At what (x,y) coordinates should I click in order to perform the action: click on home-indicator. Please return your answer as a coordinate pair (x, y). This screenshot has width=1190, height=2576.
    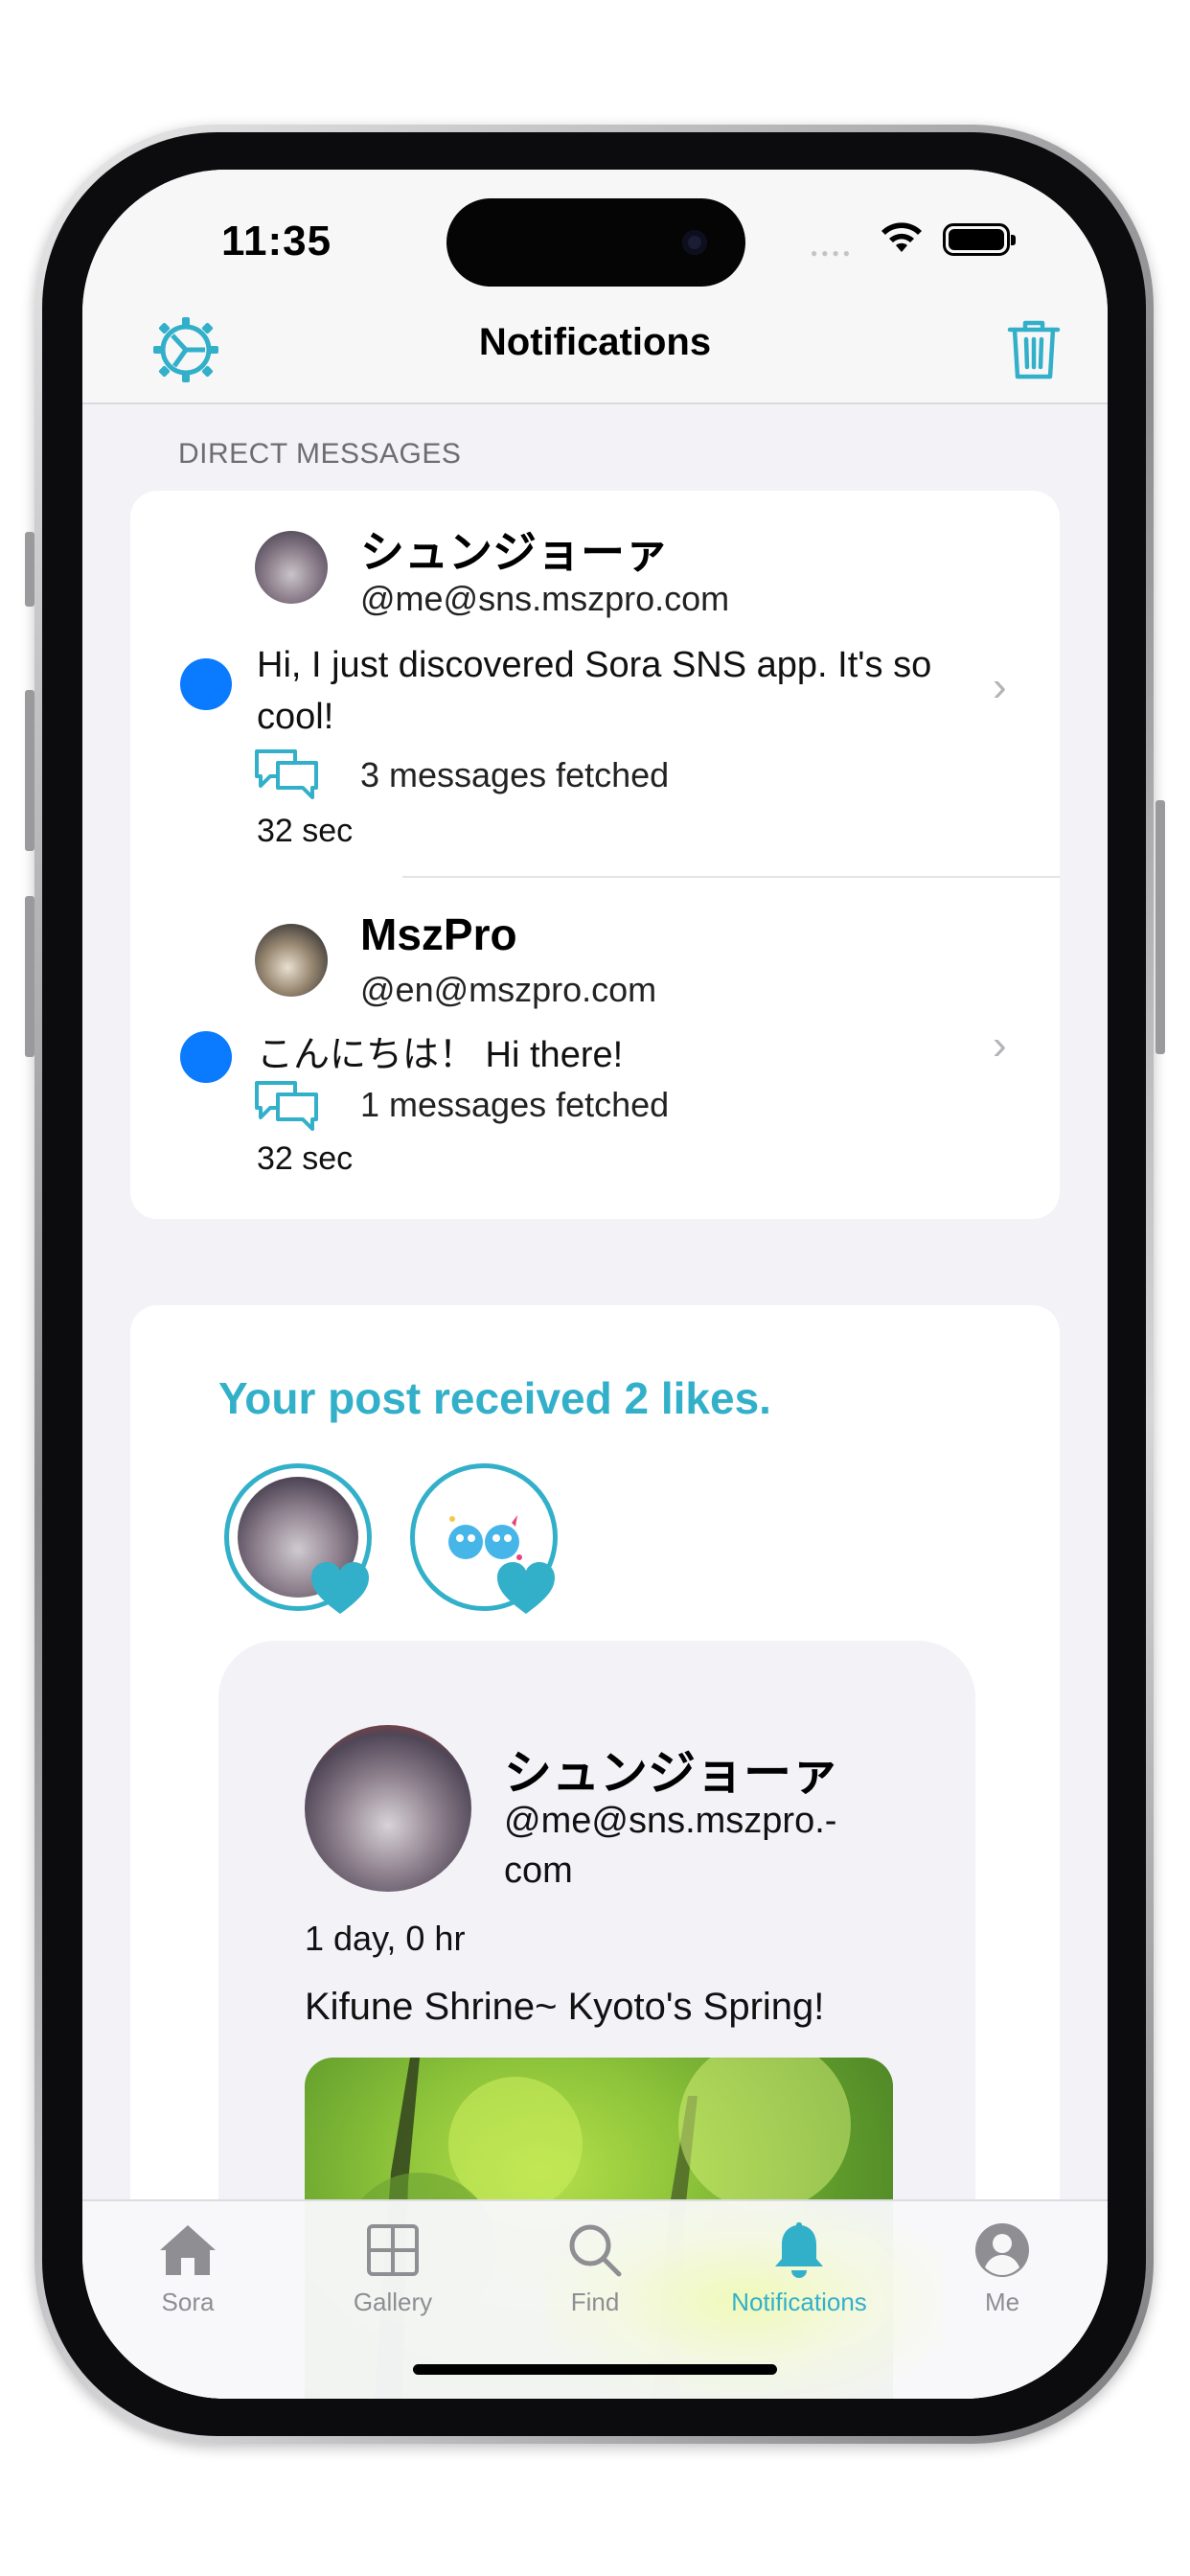
    Looking at the image, I should click on (595, 2369).